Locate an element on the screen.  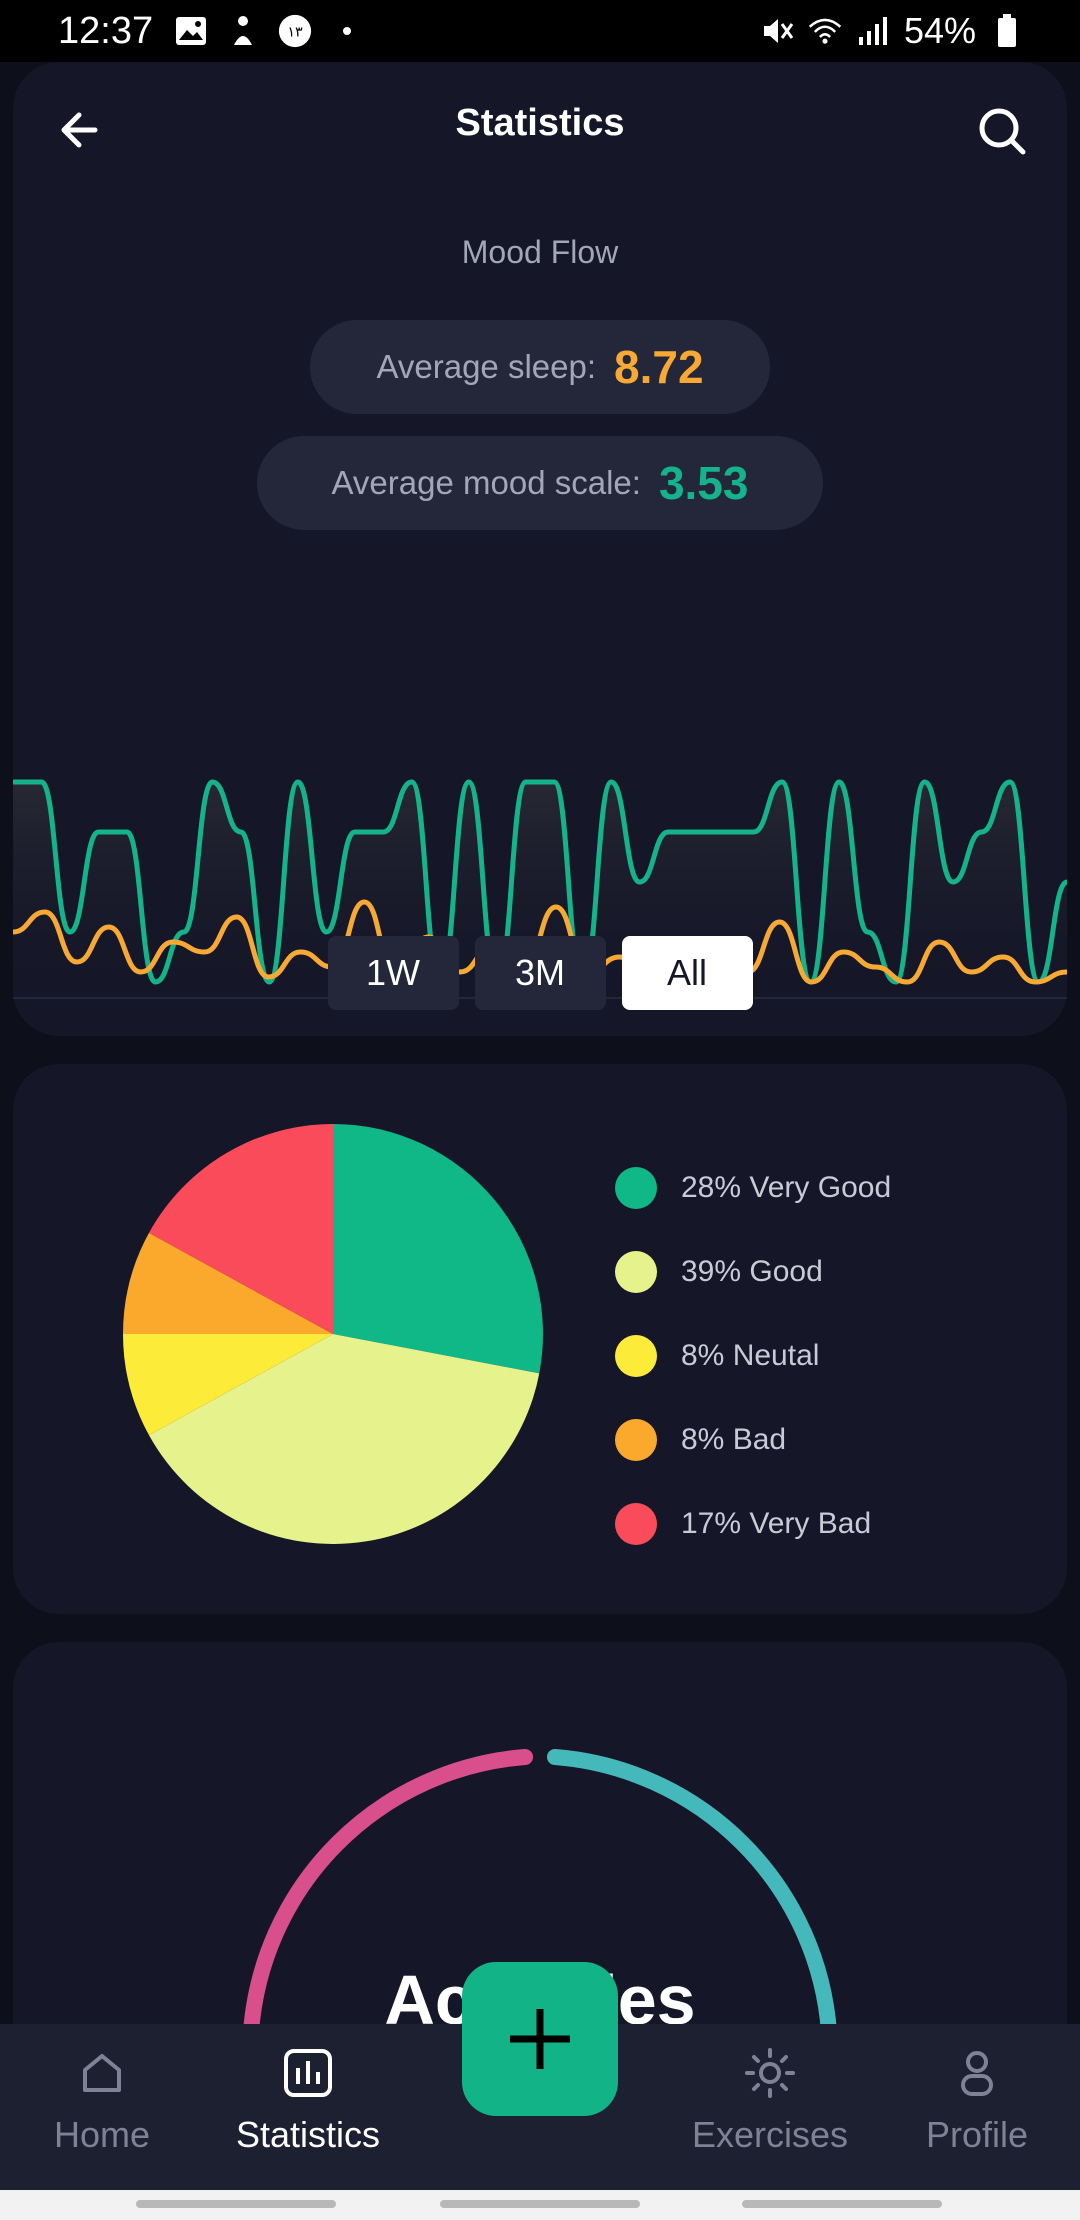
nav-statistics-label: Statistics is located at coordinates (308, 2134).